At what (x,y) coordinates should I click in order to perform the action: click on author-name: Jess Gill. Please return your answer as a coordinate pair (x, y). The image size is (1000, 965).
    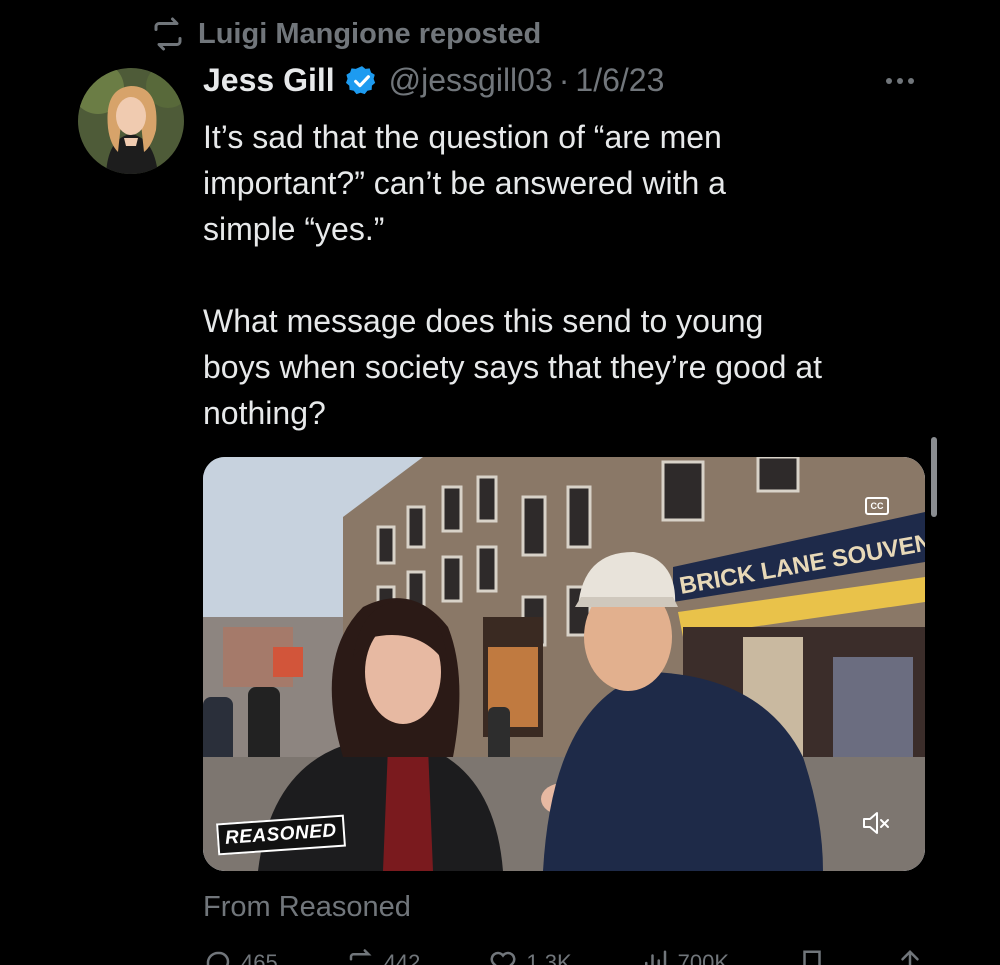
    Looking at the image, I should click on (269, 80).